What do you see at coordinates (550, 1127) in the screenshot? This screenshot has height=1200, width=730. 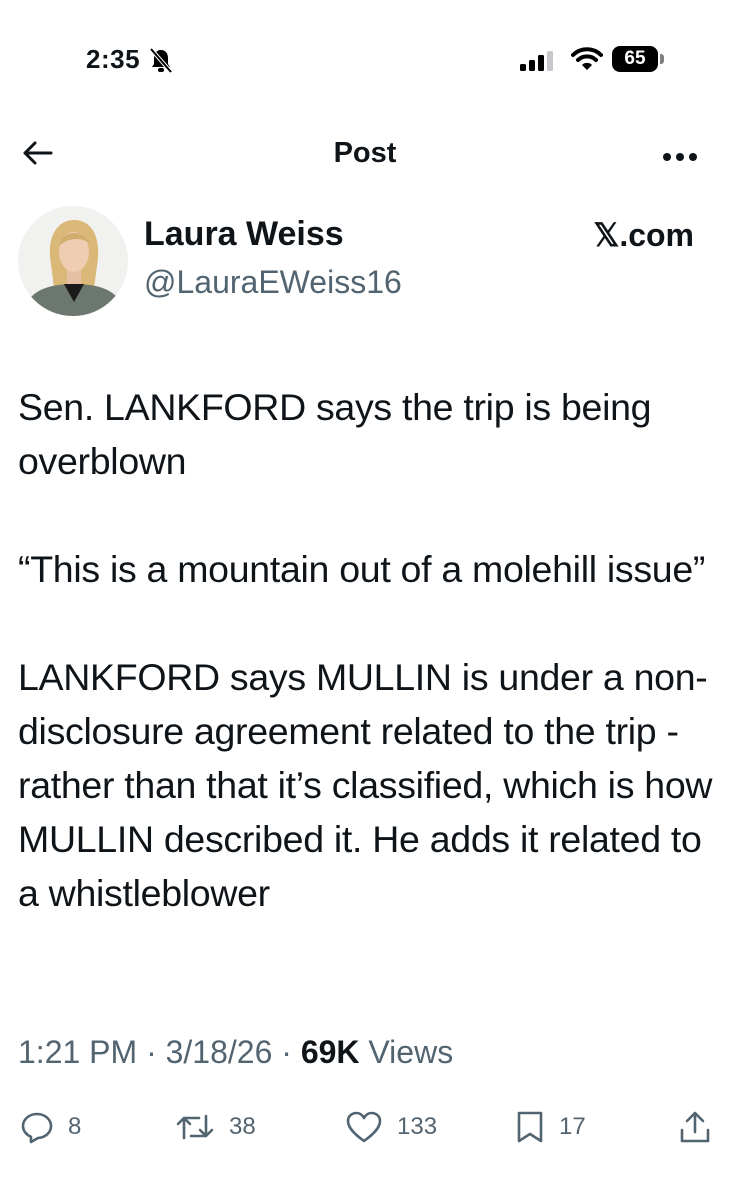 I see `bookmark-button: 17` at bounding box center [550, 1127].